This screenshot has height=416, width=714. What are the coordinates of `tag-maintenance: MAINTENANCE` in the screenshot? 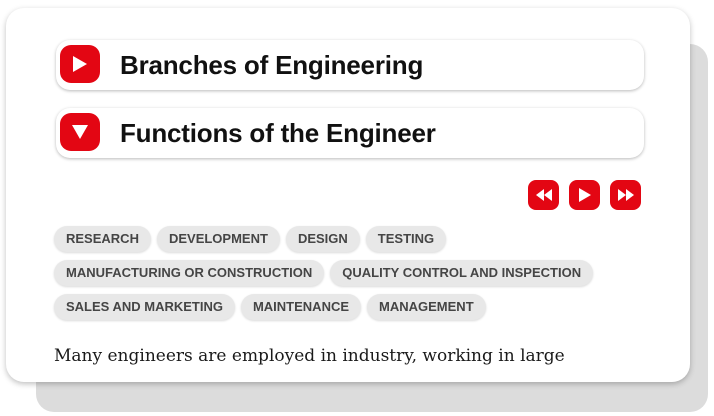 It's located at (301, 307).